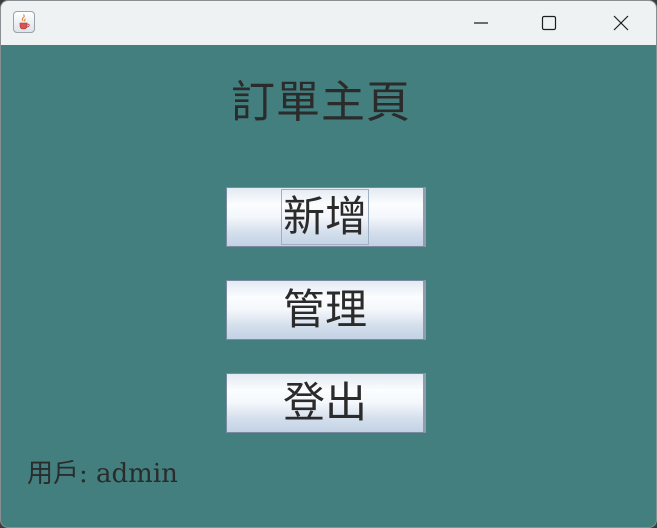  Describe the element at coordinates (321, 102) in the screenshot. I see `page-title: 訂單主頁` at that location.